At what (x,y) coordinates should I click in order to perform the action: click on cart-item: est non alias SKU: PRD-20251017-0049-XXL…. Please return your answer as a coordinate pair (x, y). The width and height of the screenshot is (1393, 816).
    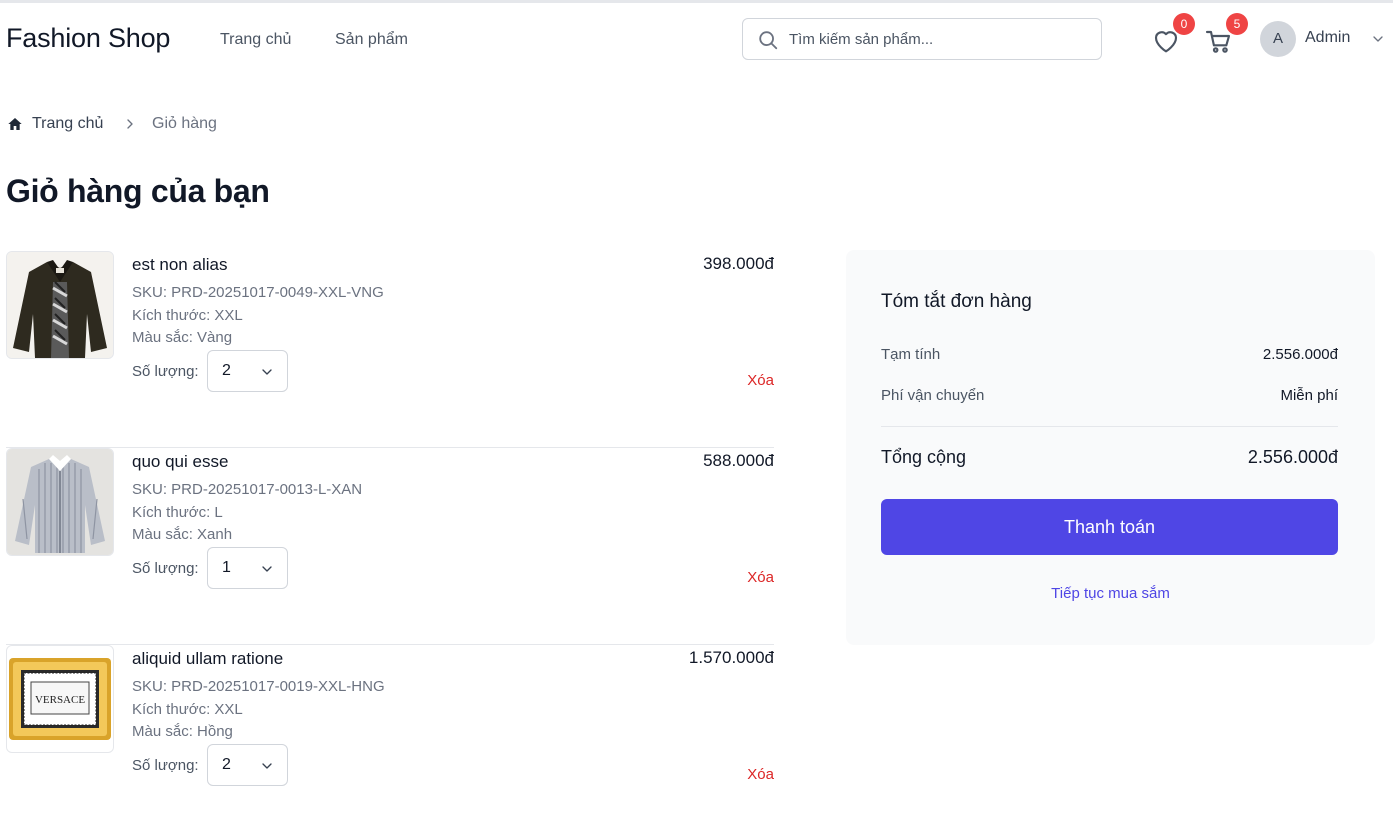
    Looking at the image, I should click on (390, 349).